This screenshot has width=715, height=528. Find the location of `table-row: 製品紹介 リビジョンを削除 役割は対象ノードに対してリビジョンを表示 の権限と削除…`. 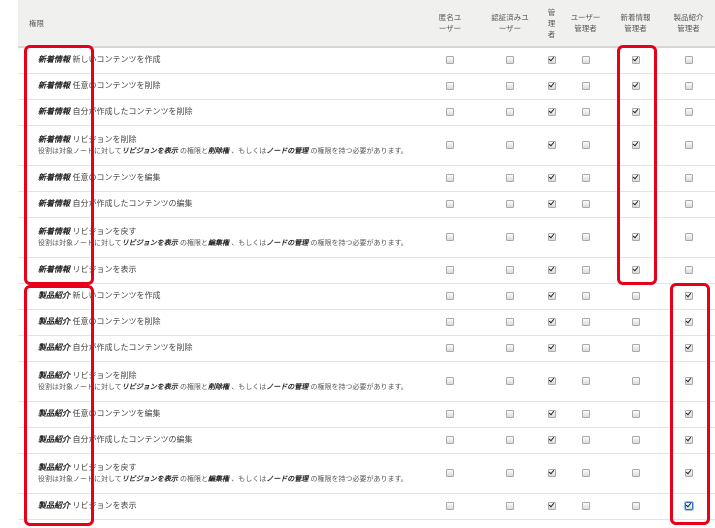

table-row: 製品紹介 リビジョンを削除 役割は対象ノードに対してリビジョンを表示 の権限と削除… is located at coordinates (366, 381).